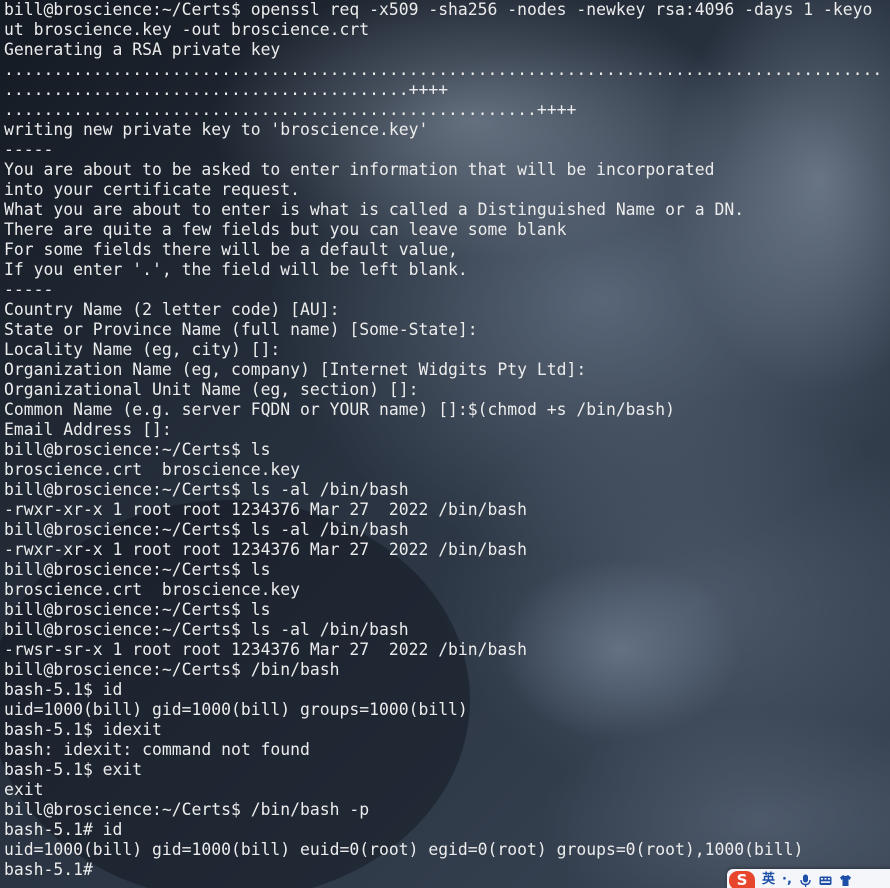  What do you see at coordinates (768, 879) in the screenshot?
I see `ime-language-toggle: 英` at bounding box center [768, 879].